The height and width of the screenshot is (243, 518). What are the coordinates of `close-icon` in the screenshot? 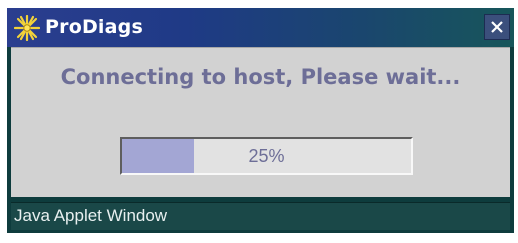 It's located at (497, 27).